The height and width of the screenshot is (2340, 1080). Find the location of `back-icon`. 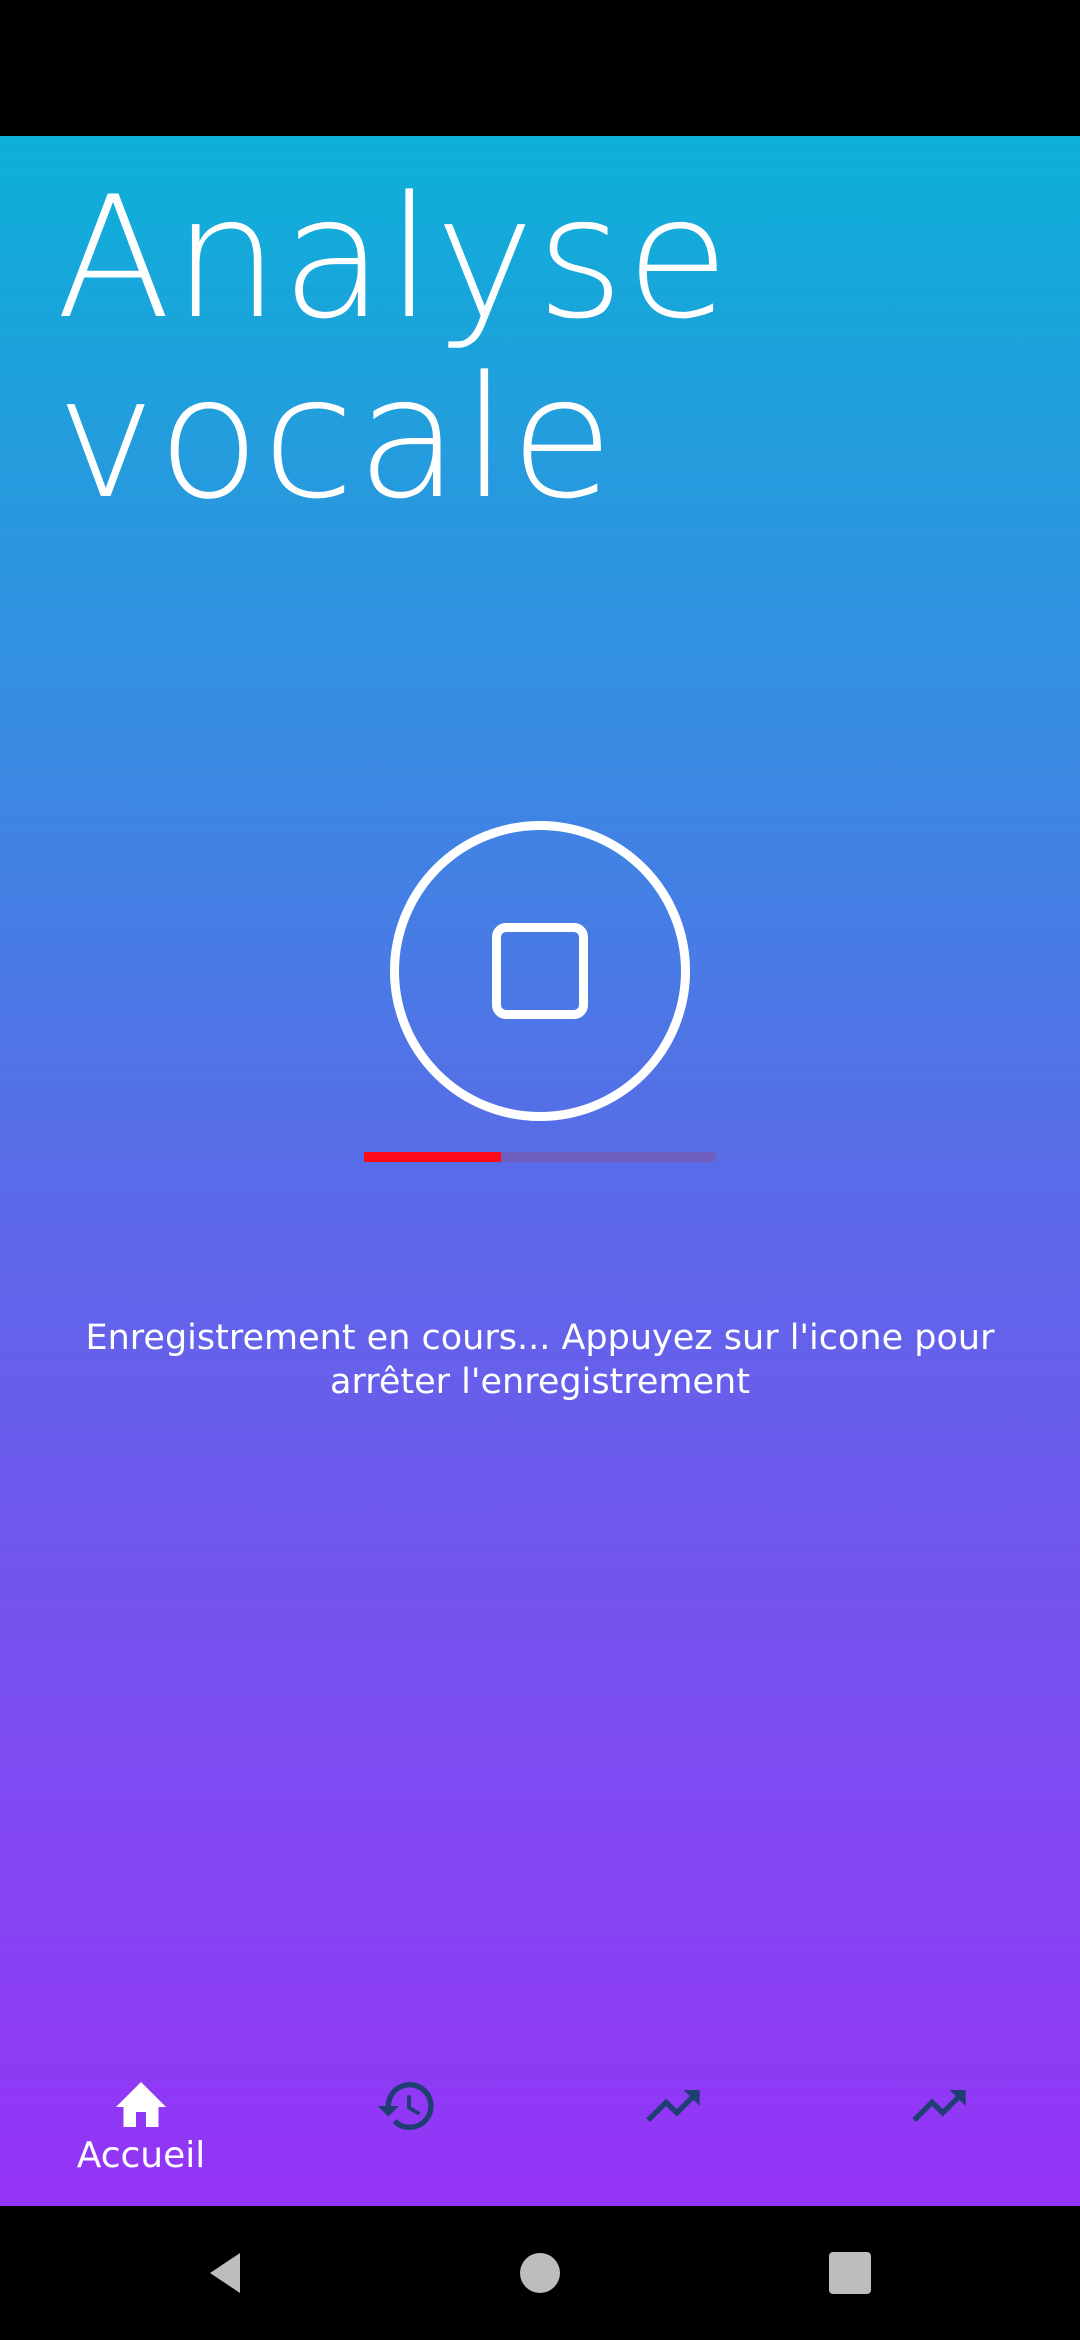

back-icon is located at coordinates (225, 2273).